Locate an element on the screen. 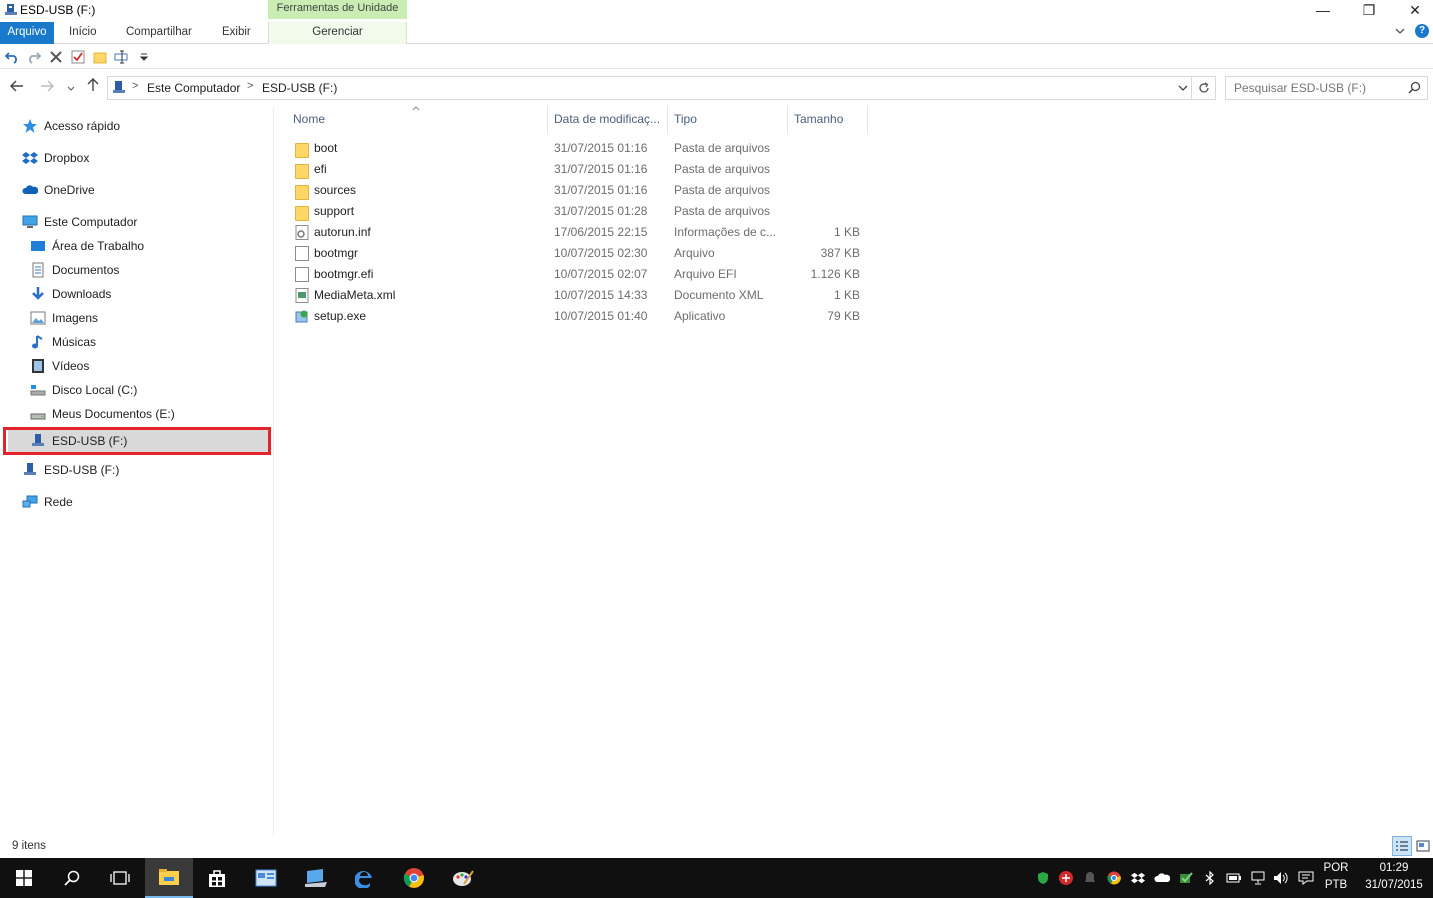 The width and height of the screenshot is (1433, 898). nav-item-imagens: Imagens is located at coordinates (64, 318).